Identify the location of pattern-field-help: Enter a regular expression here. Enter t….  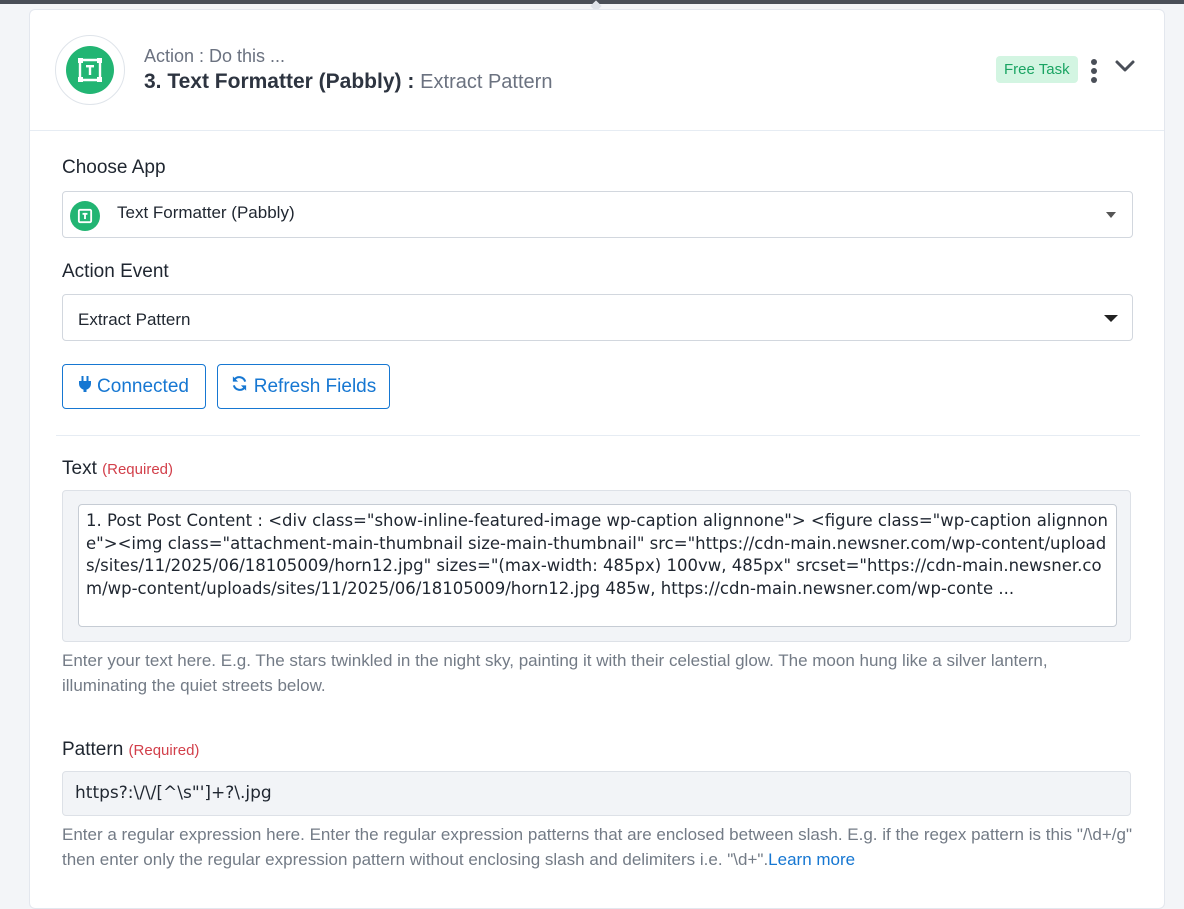
(599, 847).